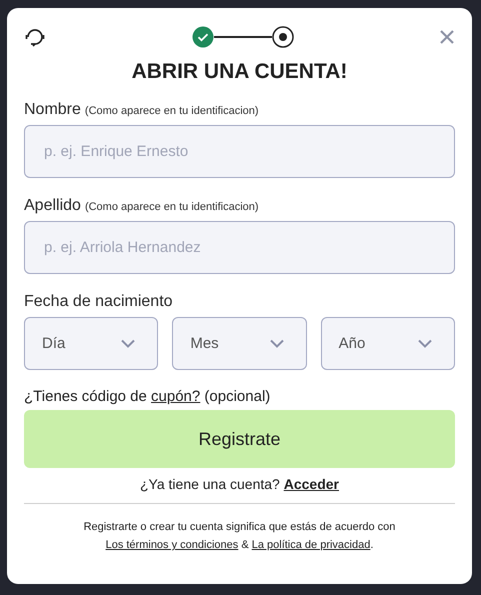 The height and width of the screenshot is (595, 481). Describe the element at coordinates (447, 37) in the screenshot. I see `close-icon` at that location.